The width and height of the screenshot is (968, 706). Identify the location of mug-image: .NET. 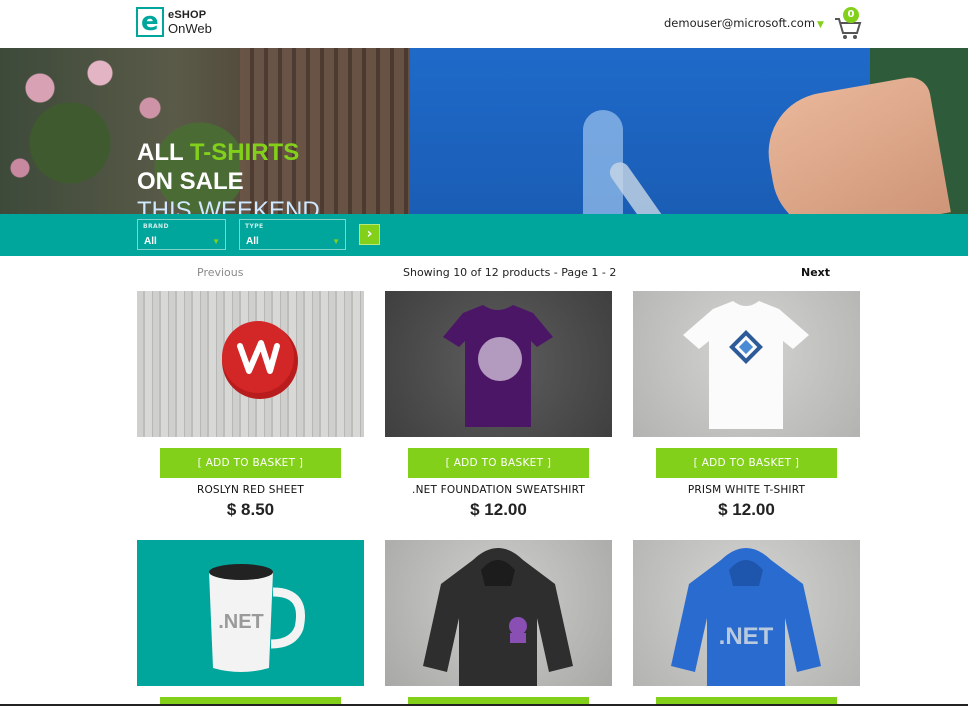
(257, 618).